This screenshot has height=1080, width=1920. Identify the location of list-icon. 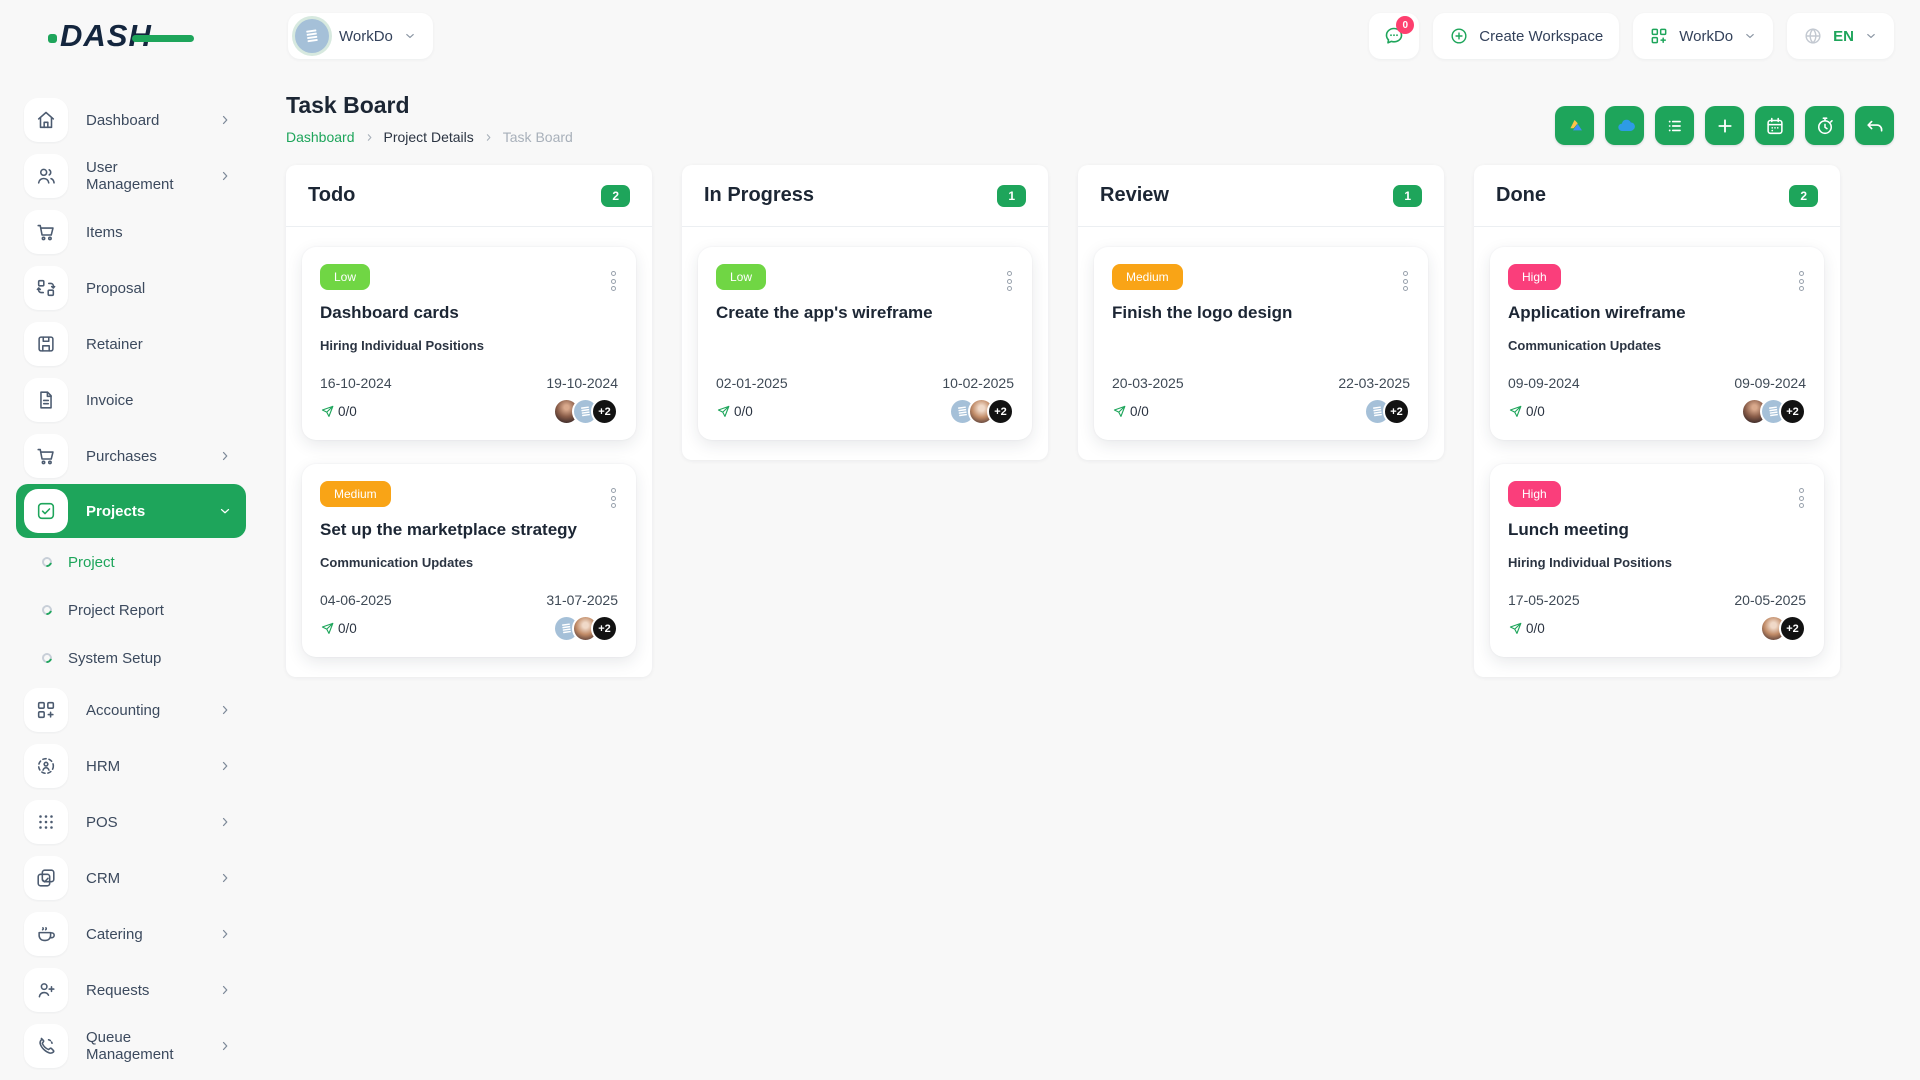
(1675, 126).